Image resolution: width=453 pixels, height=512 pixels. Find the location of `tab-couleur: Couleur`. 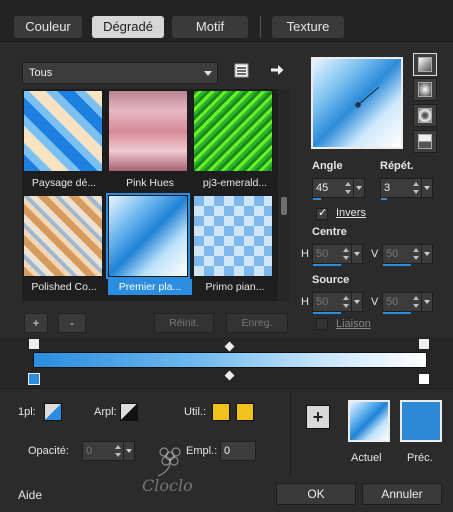

tab-couleur: Couleur is located at coordinates (48, 27).